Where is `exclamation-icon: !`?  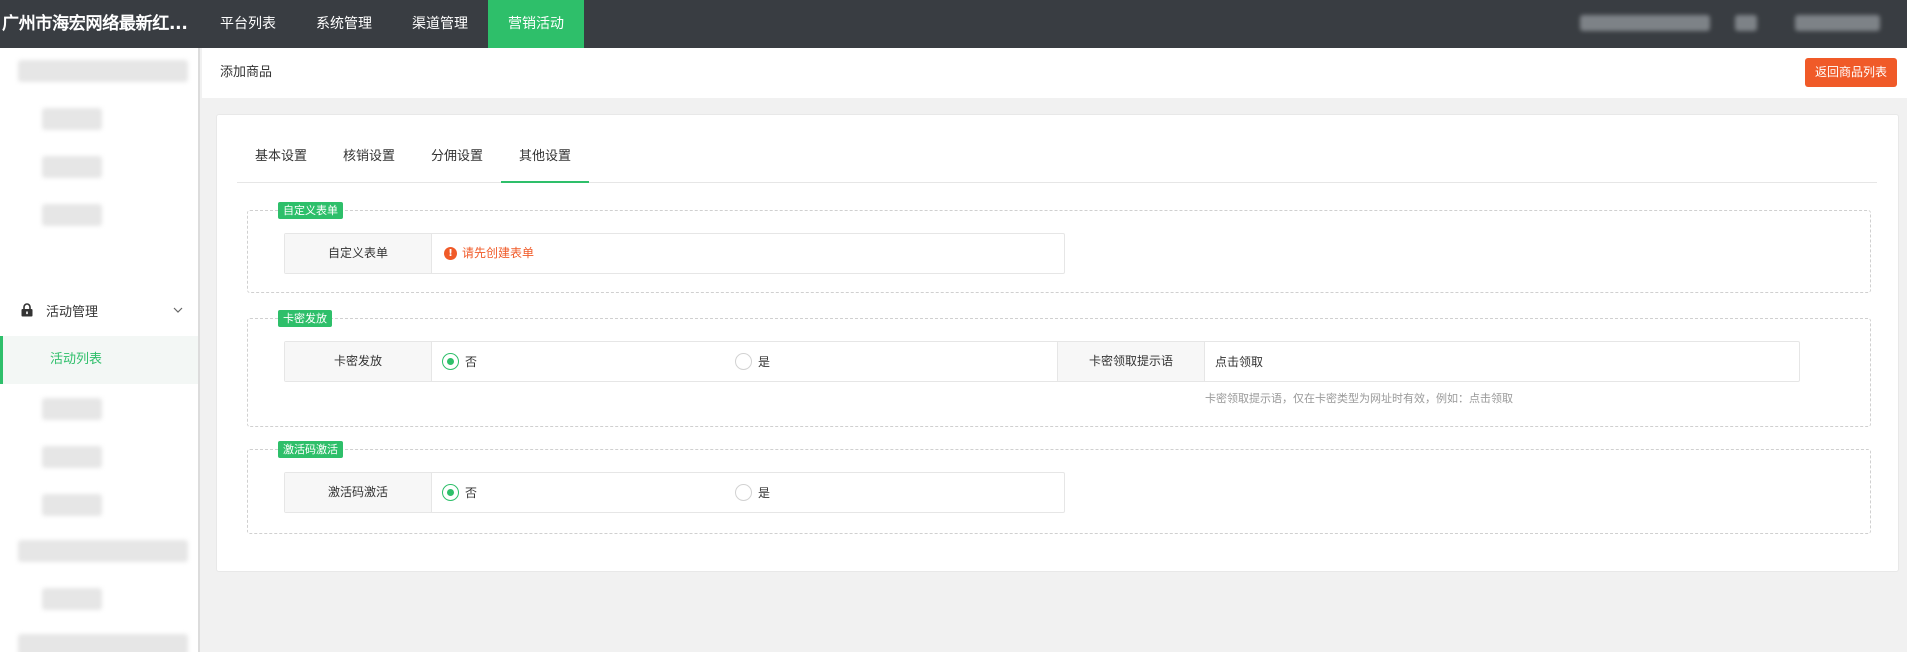
exclamation-icon: ! is located at coordinates (450, 253).